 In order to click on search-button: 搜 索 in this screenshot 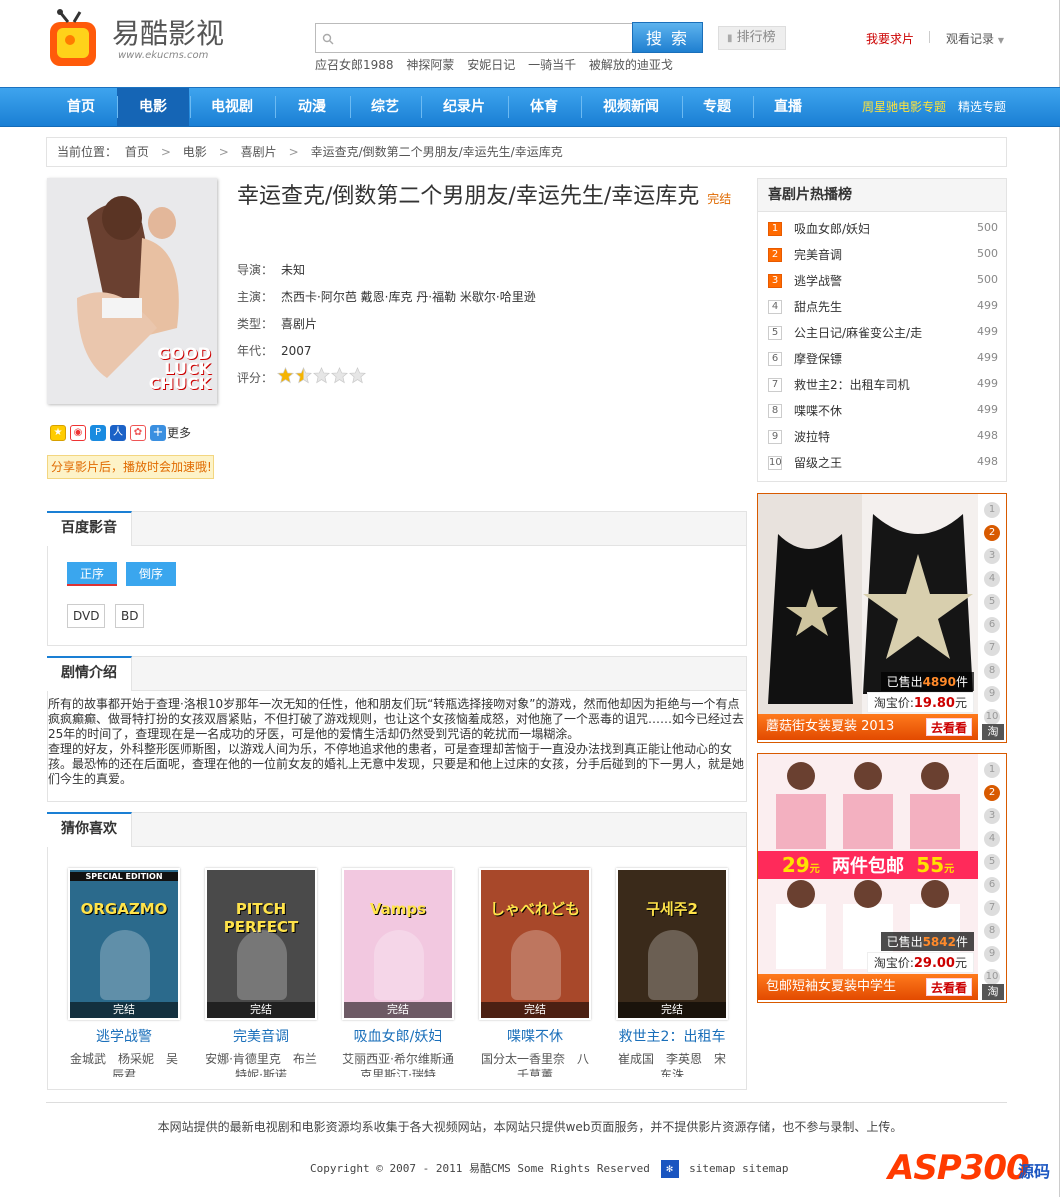, I will do `click(667, 37)`.